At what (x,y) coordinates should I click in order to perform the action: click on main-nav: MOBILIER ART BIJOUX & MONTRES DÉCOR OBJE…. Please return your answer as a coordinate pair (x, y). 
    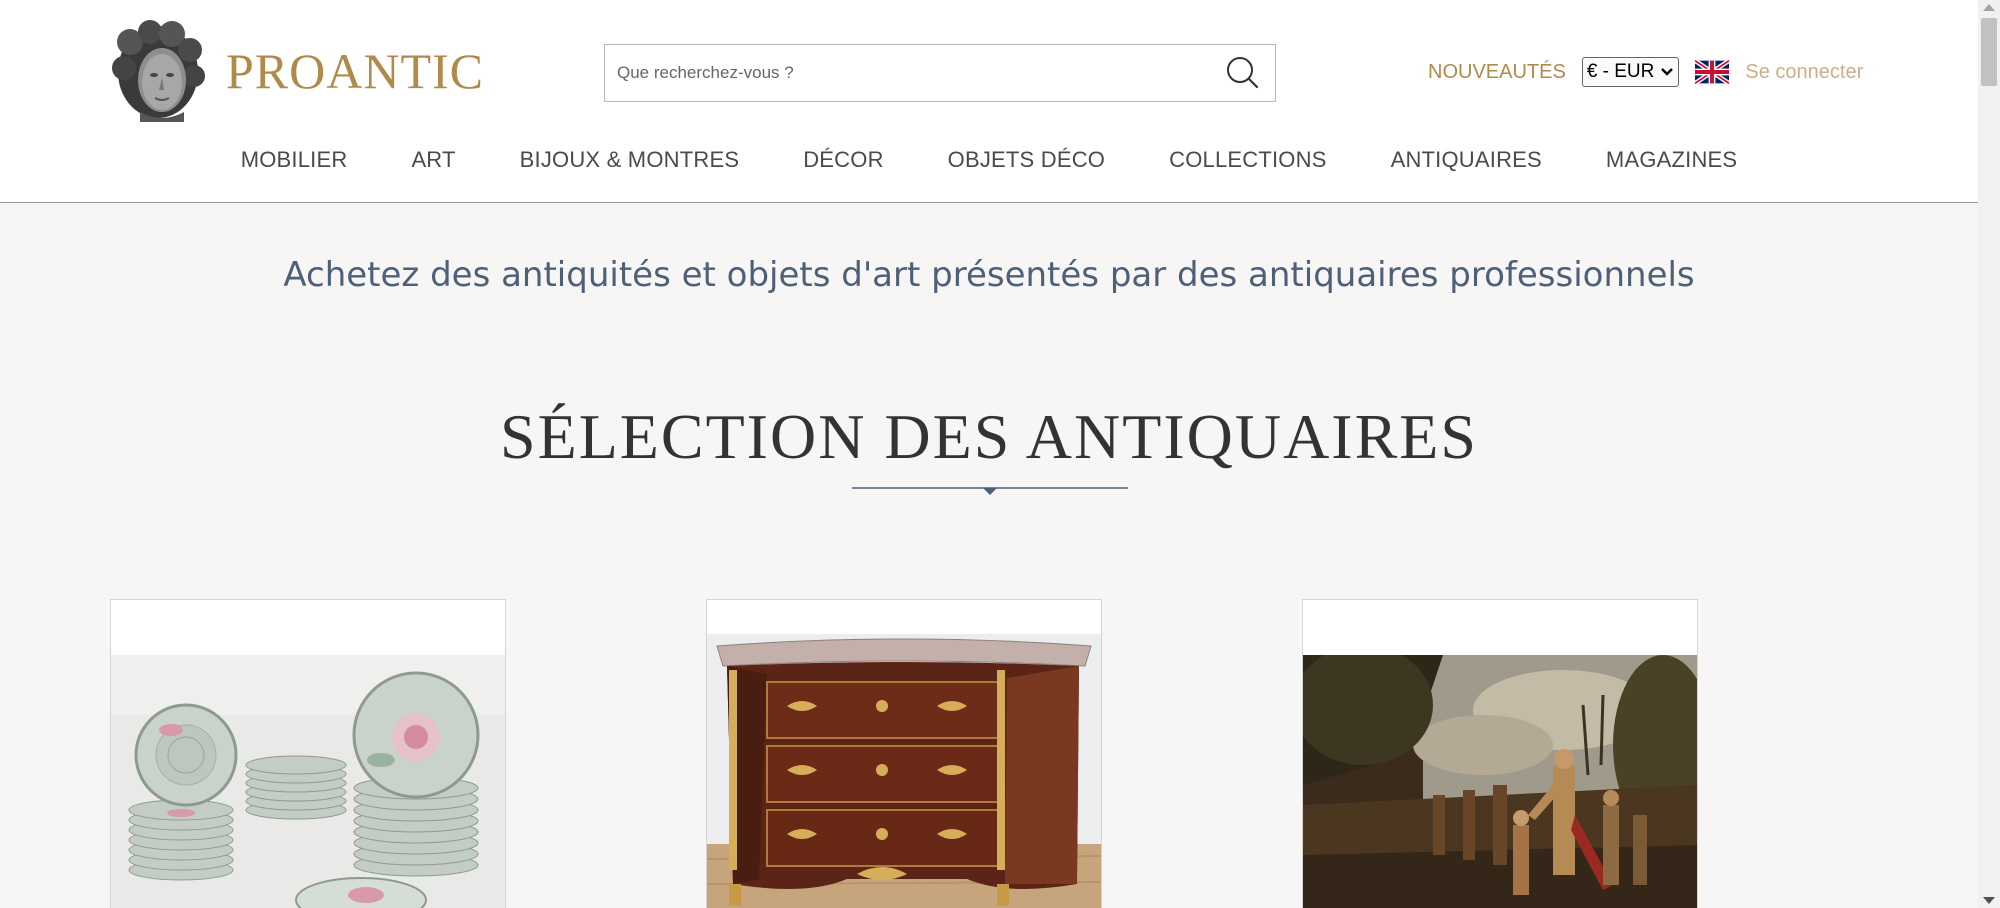
    Looking at the image, I should click on (989, 160).